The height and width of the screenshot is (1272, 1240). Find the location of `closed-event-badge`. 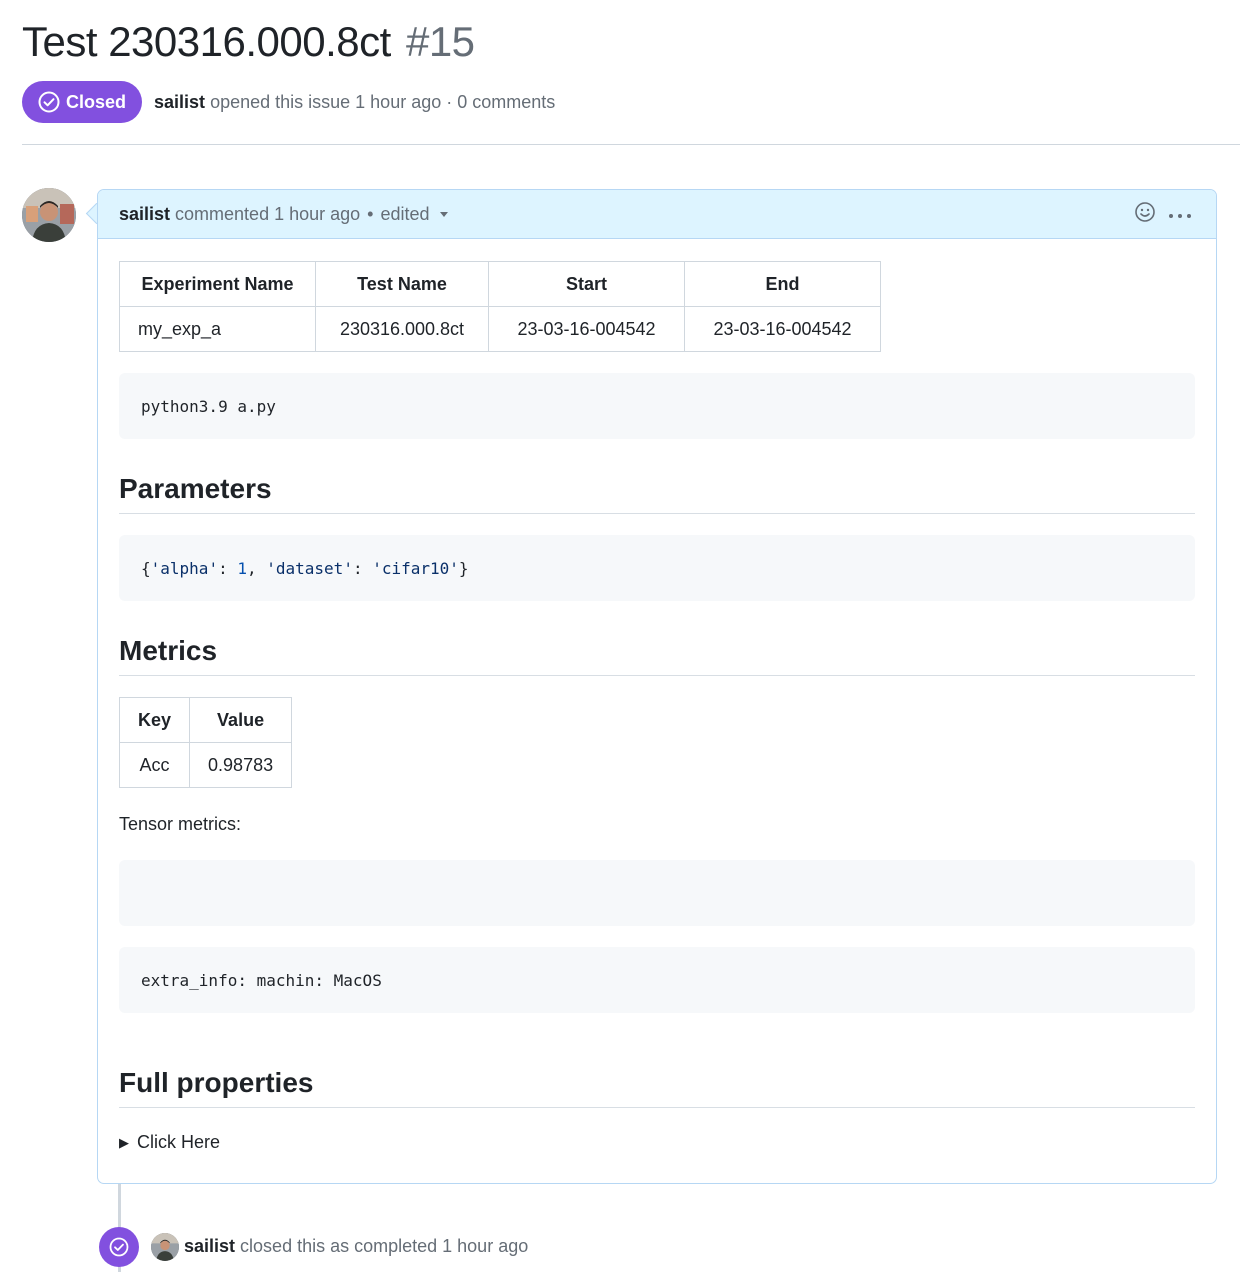

closed-event-badge is located at coordinates (119, 1247).